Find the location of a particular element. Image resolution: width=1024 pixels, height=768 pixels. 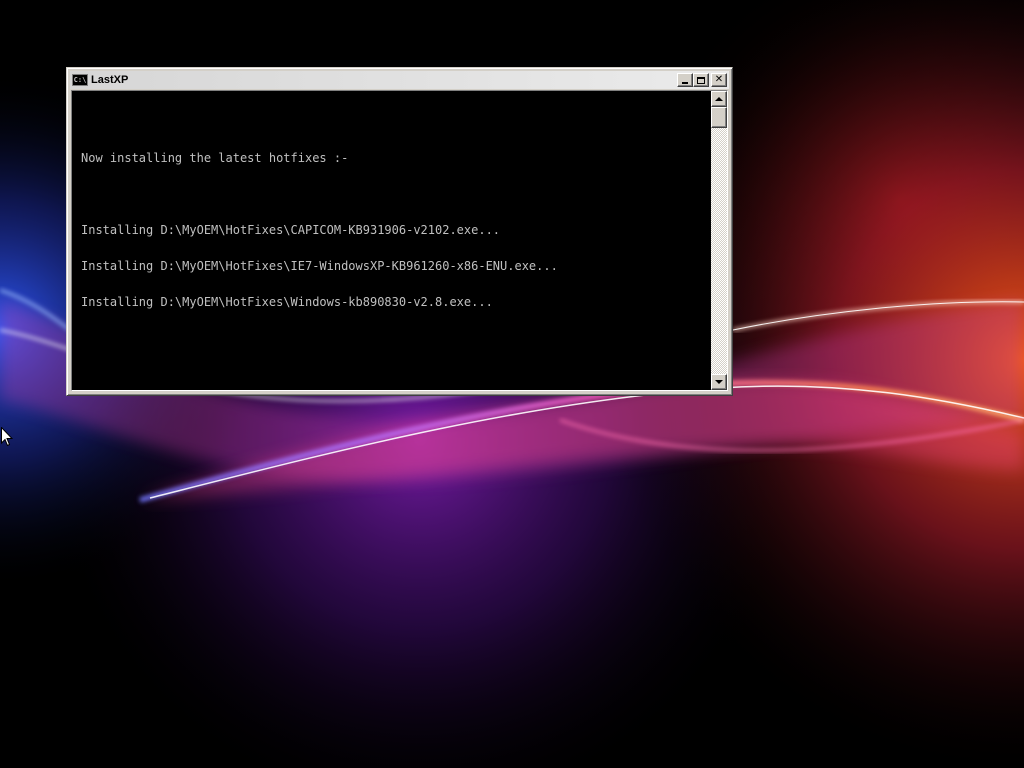

minimize-button is located at coordinates (685, 80).